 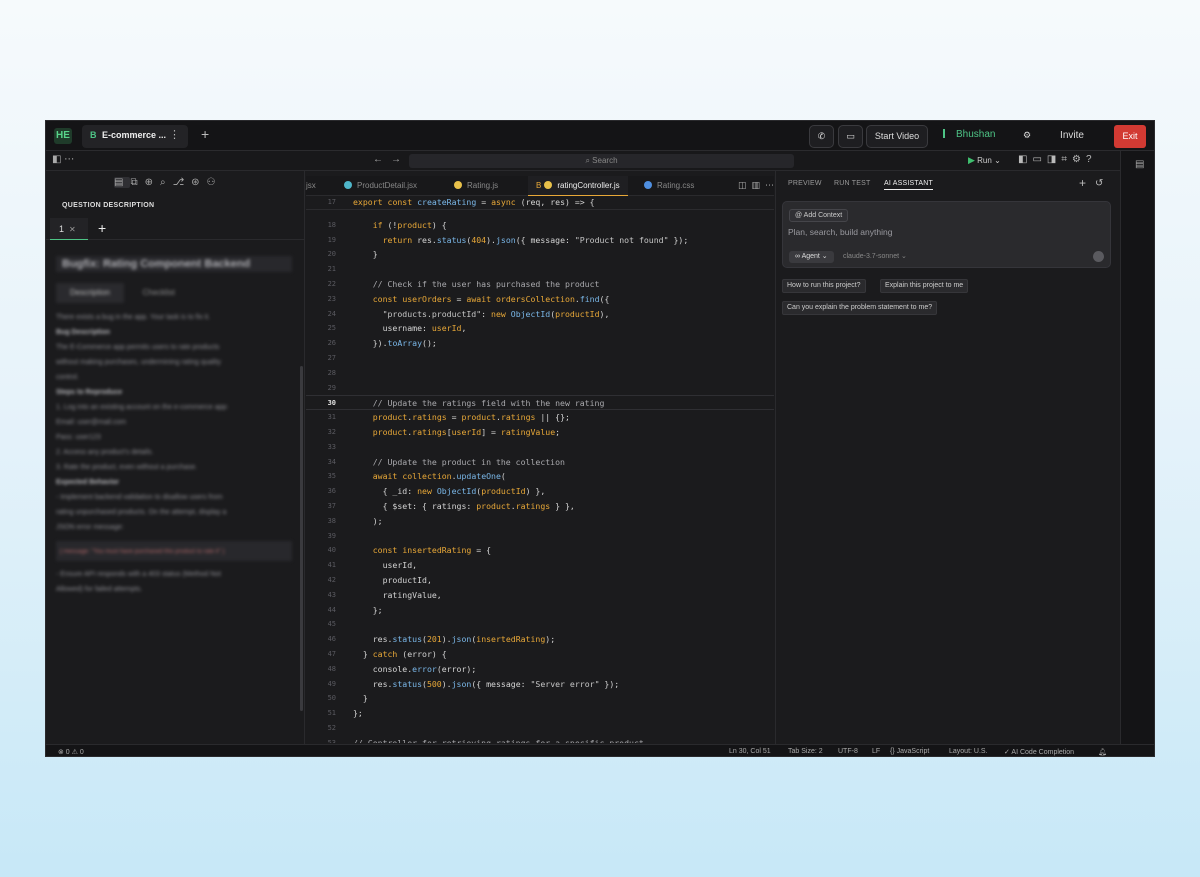 I want to click on notes-icon: ▤, so click(x=1139, y=164).